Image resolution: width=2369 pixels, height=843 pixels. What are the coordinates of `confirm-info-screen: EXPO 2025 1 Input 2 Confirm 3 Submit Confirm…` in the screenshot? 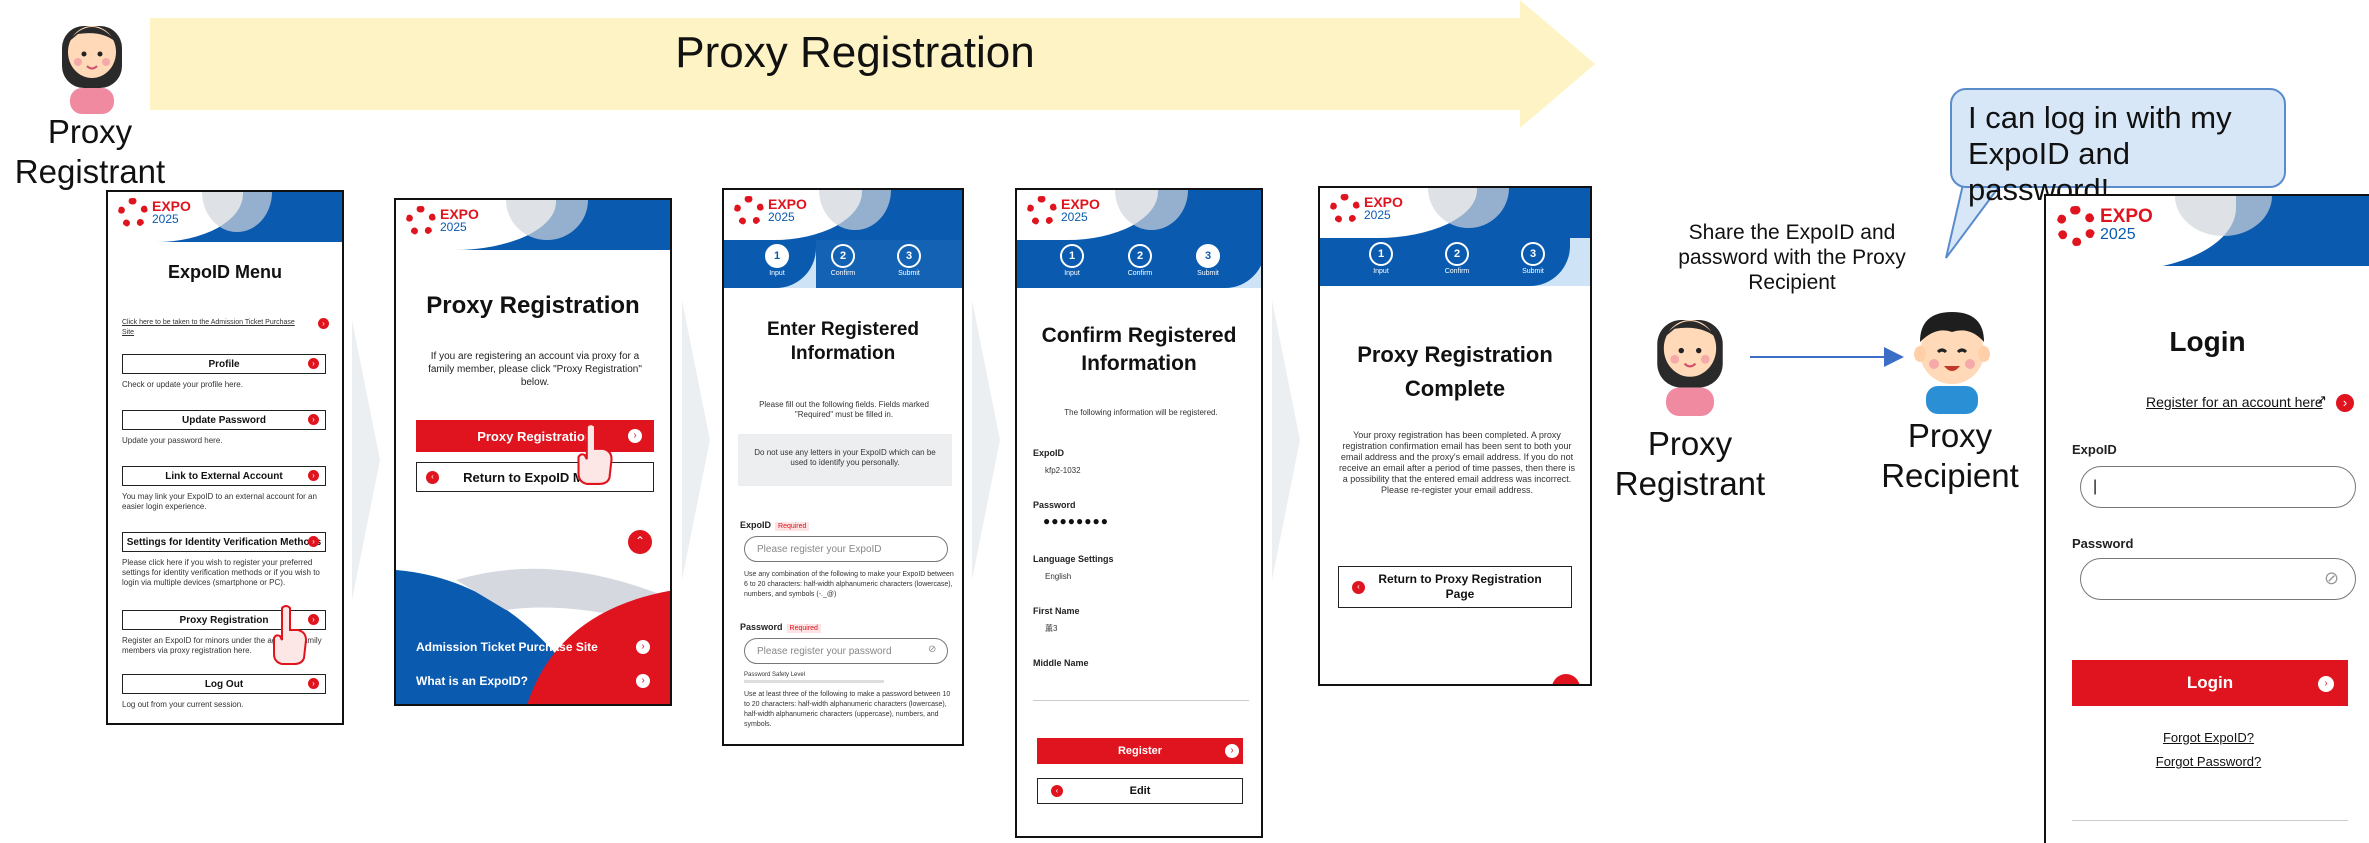 It's located at (1139, 513).